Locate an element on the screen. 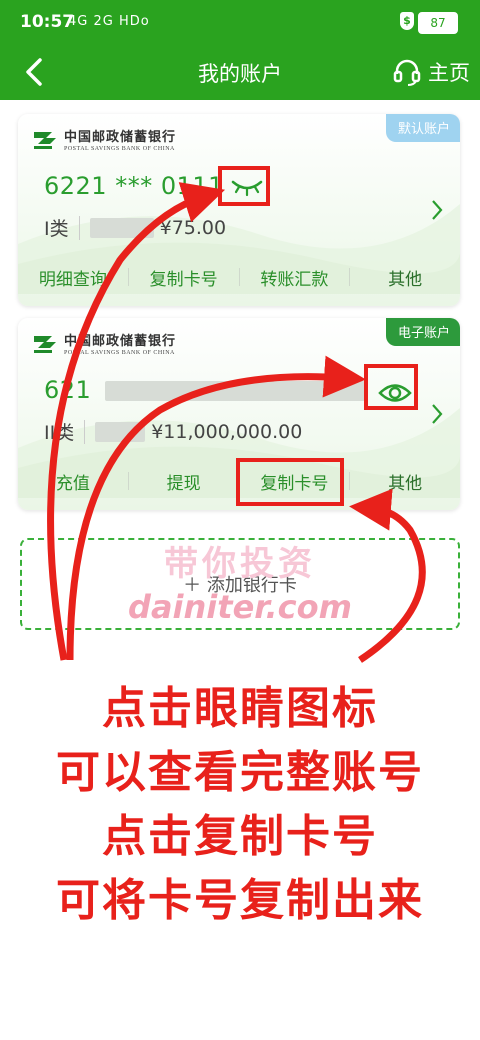 The width and height of the screenshot is (480, 1040). network-indicator: 4G 2G HDo is located at coordinates (109, 21).